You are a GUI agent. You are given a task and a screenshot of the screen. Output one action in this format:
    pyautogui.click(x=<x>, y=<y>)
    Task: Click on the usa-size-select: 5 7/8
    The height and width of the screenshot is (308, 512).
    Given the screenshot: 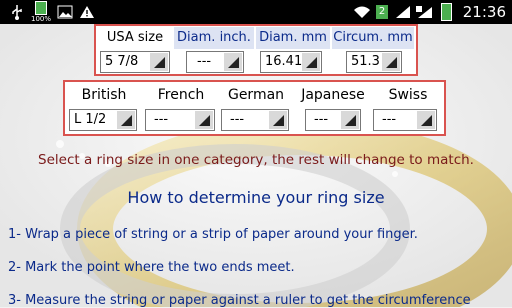 What is the action you would take?
    pyautogui.click(x=135, y=62)
    